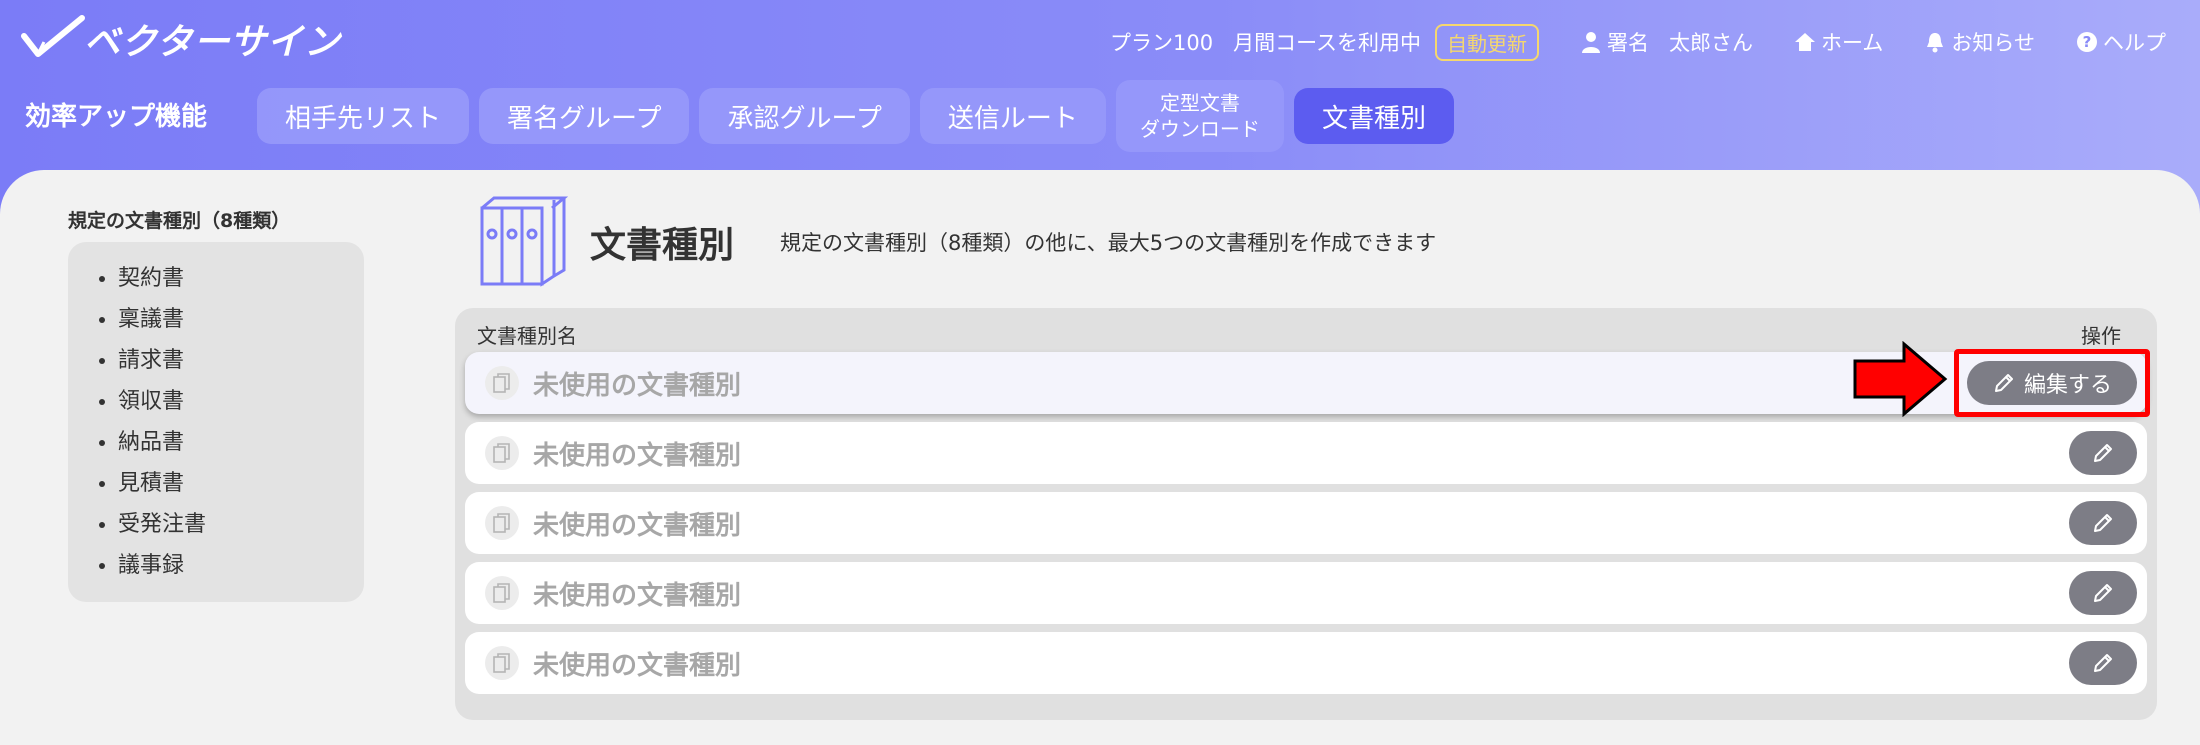 The image size is (2200, 745). I want to click on column-header-operation: 操作, so click(2101, 336).